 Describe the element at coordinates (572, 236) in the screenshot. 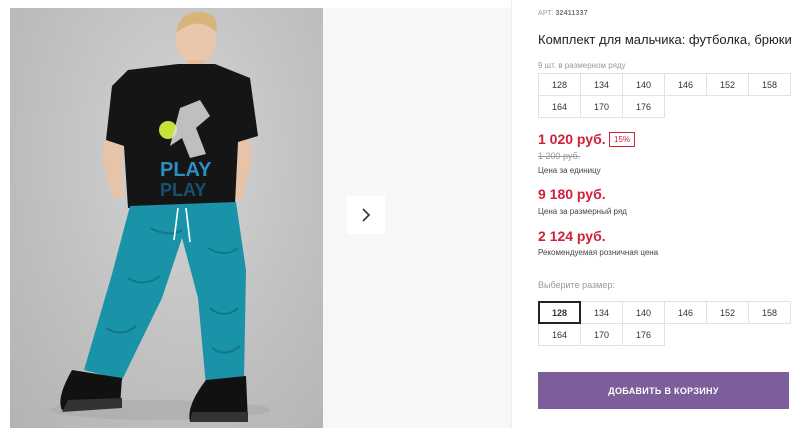

I see `retail-price: 2 124 руб.` at that location.